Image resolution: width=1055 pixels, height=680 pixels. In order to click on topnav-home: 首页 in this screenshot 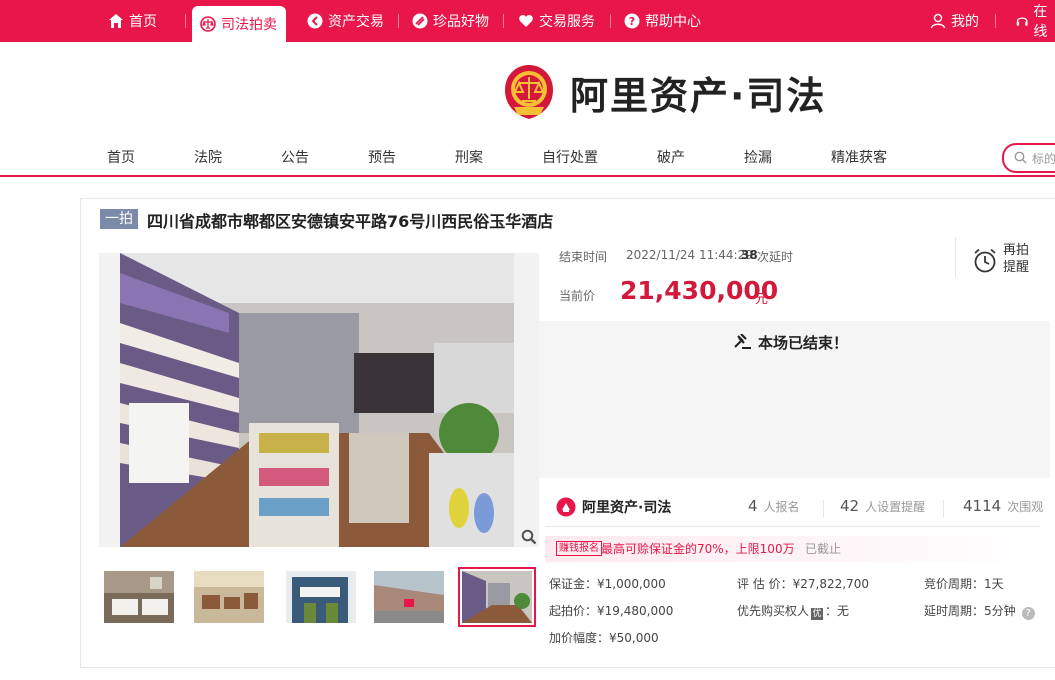, I will do `click(132, 21)`.